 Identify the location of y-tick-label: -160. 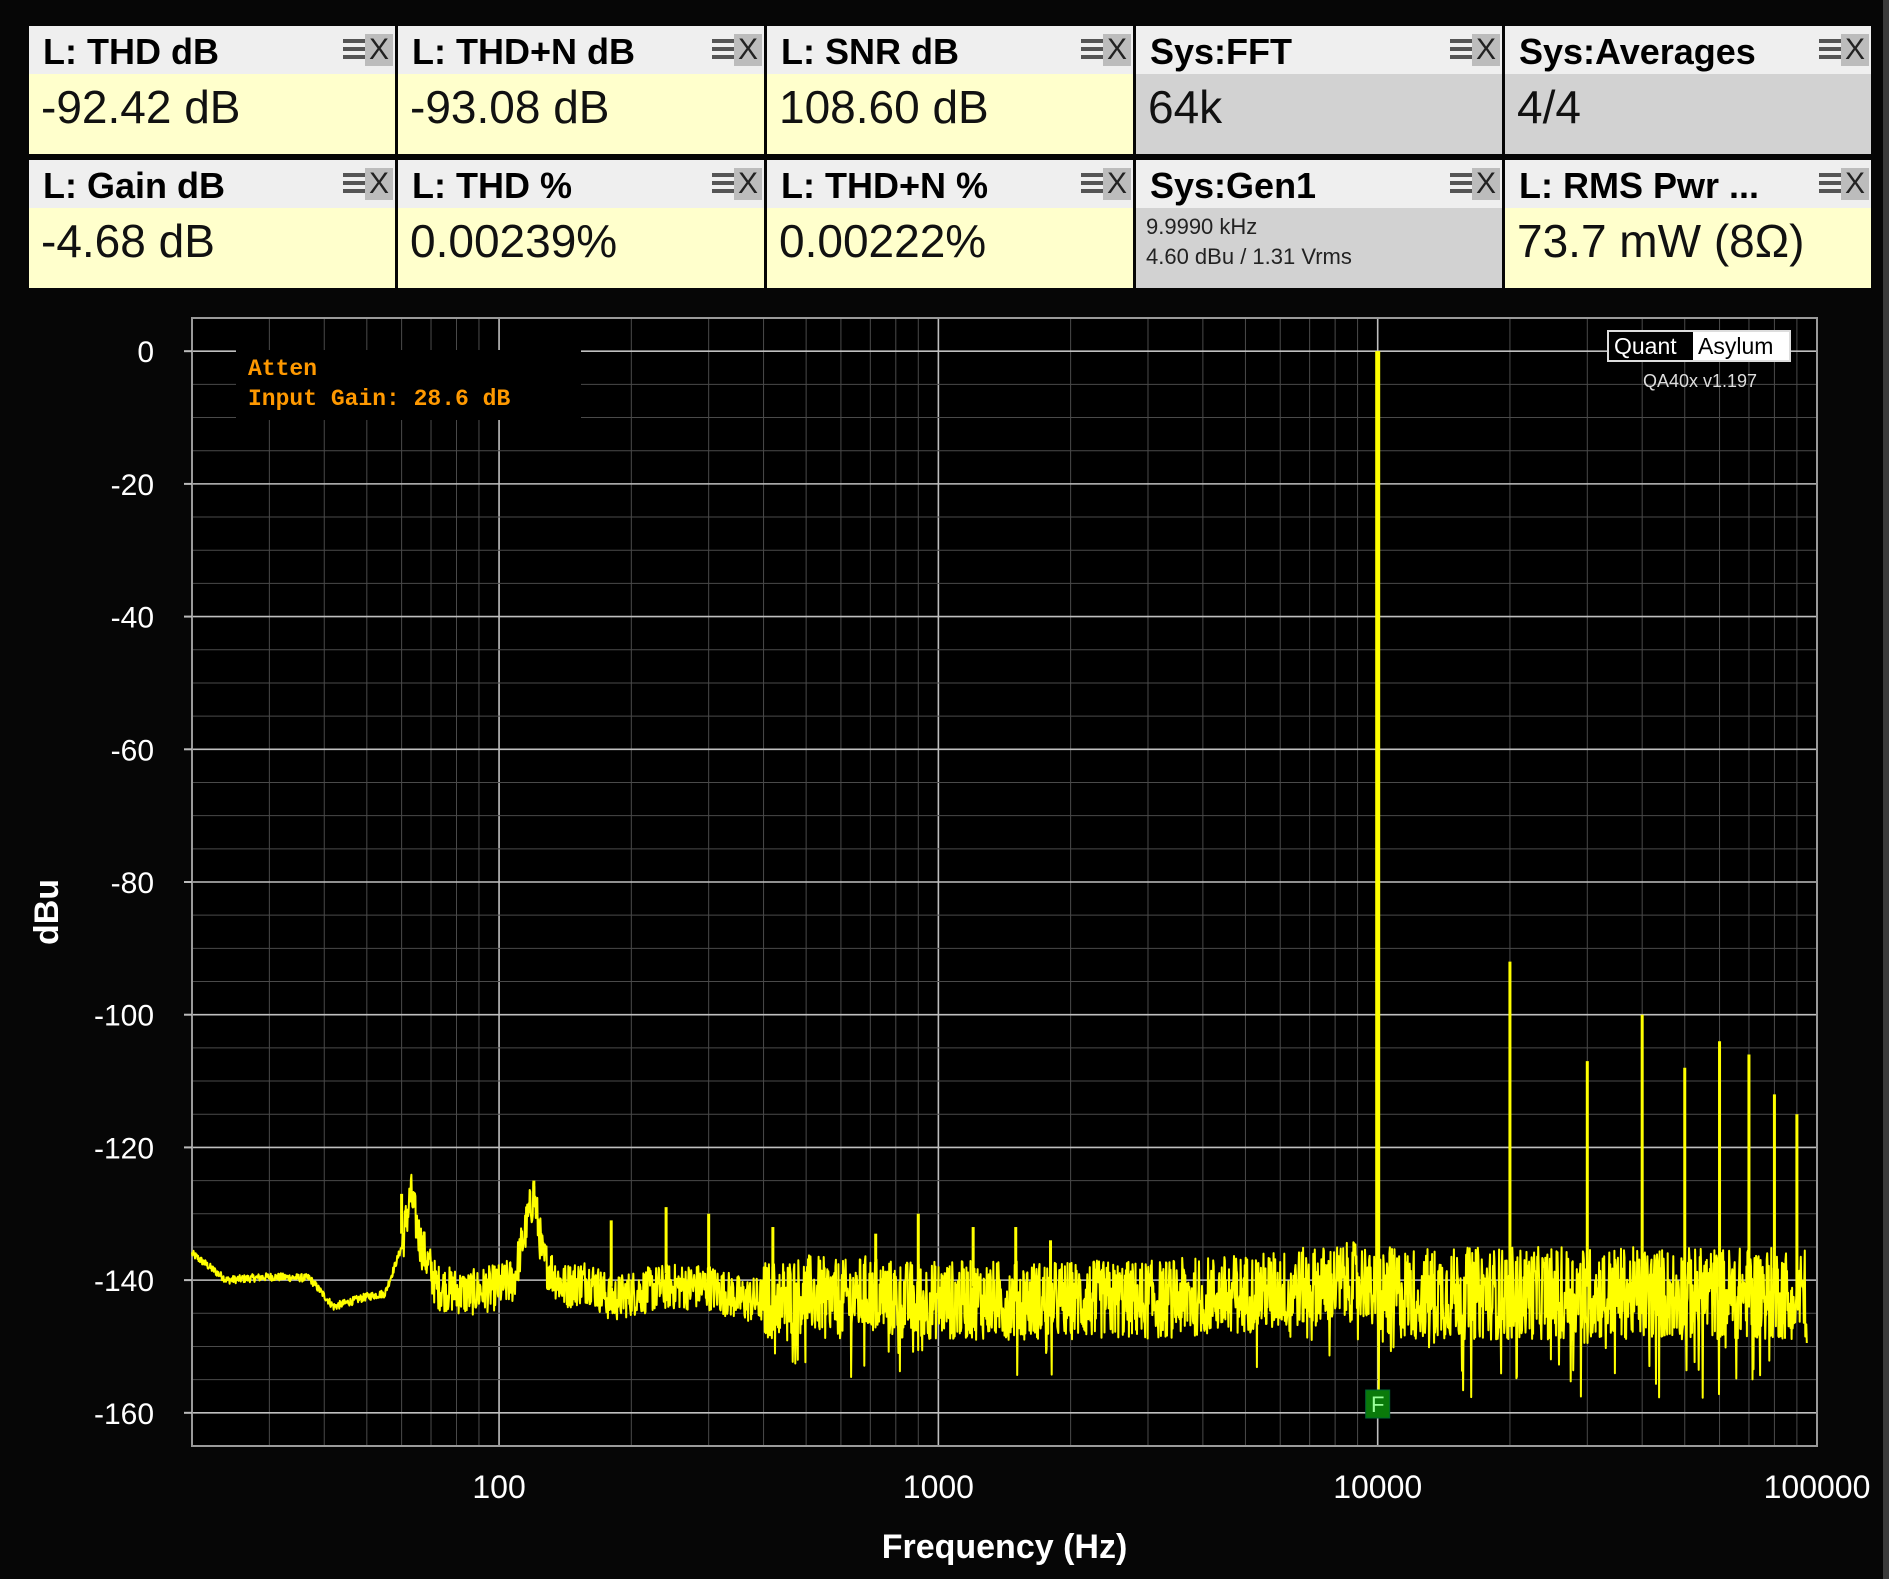
(124, 1414).